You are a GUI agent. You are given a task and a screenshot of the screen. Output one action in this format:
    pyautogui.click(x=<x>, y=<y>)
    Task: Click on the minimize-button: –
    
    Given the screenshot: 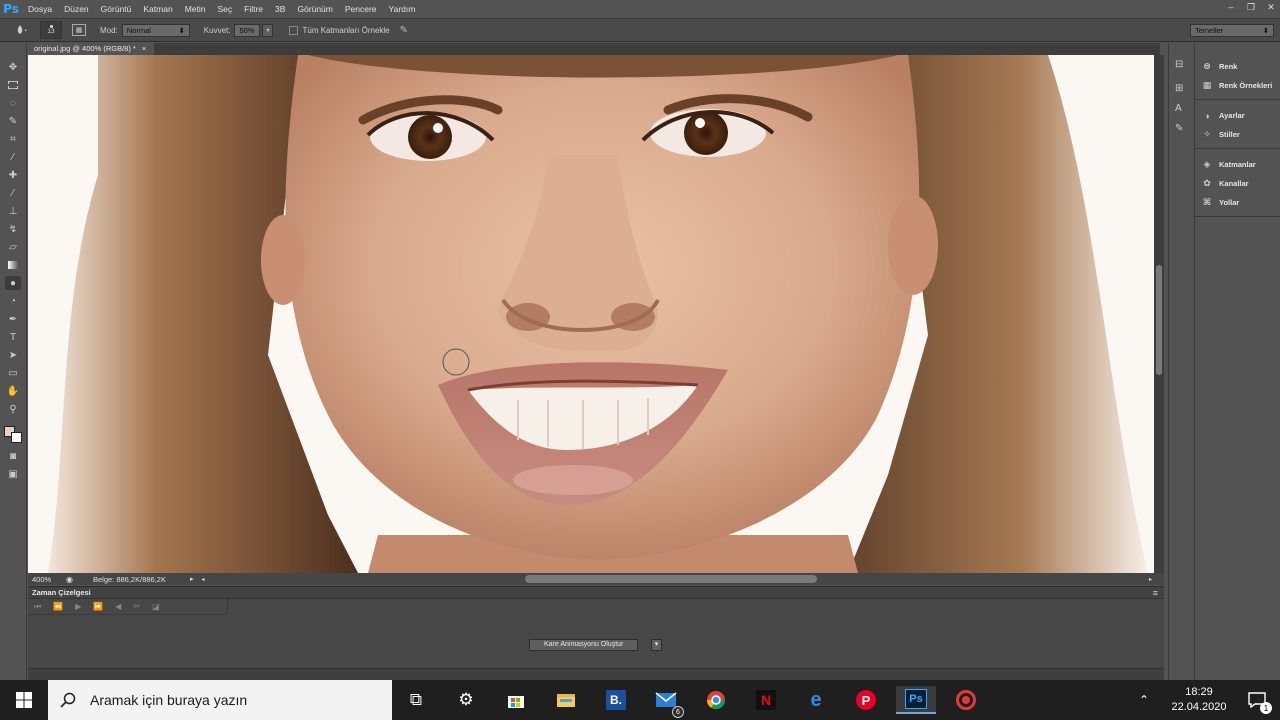 What is the action you would take?
    pyautogui.click(x=1231, y=7)
    